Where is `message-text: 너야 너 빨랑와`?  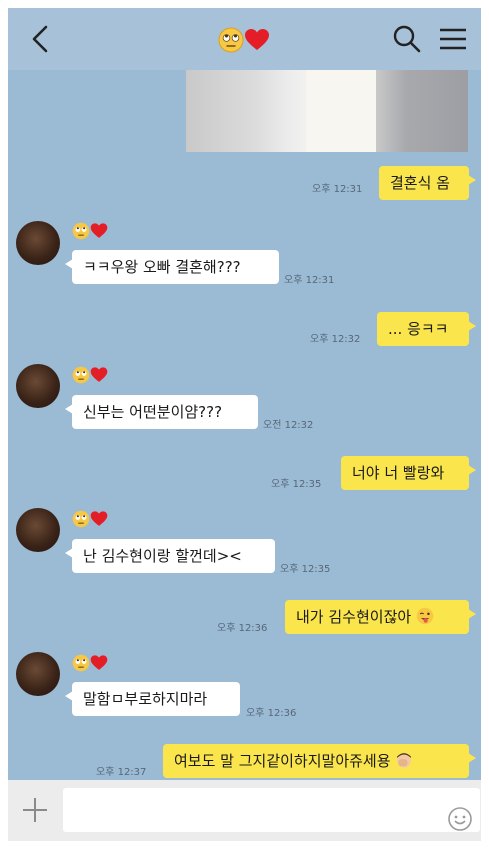 message-text: 너야 너 빨랑와 is located at coordinates (398, 473).